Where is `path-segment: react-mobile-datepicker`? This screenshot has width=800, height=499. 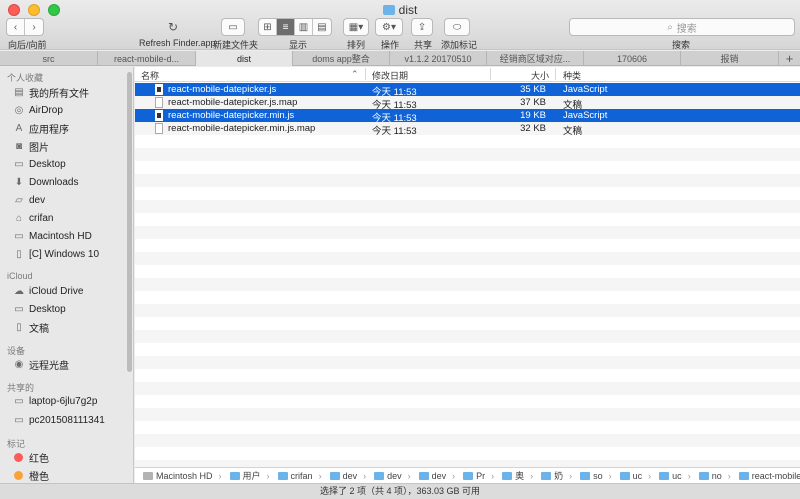
path-segment: react-mobile-datepicker is located at coordinates (769, 476).